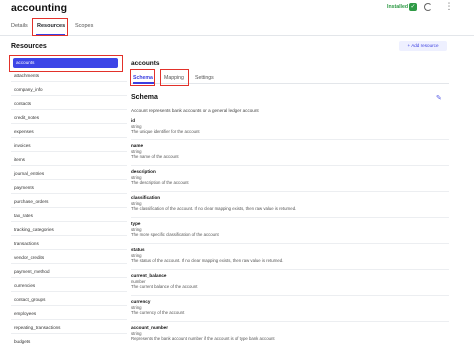  I want to click on resource-item: repeating_transactions, so click(66, 328).